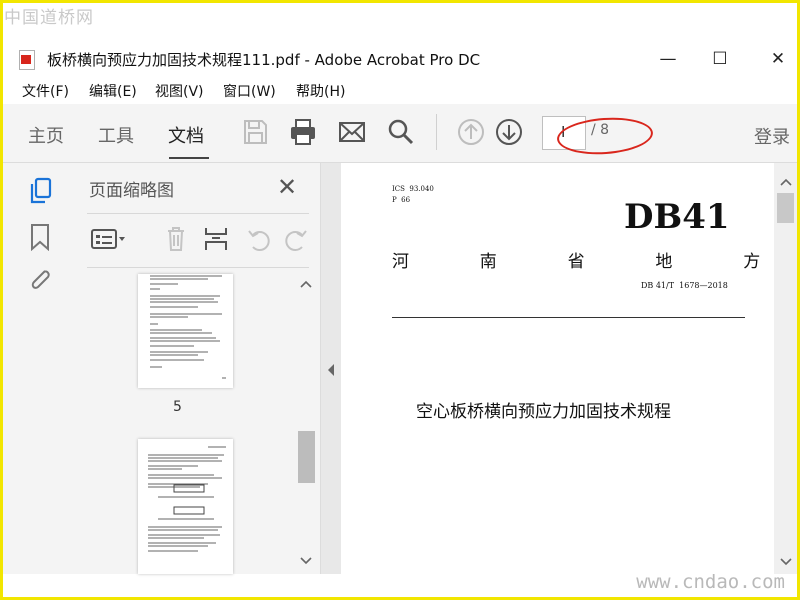 This screenshot has height=600, width=800. I want to click on standard-header: 河 南 省 地 方 标 准, so click(586, 262).